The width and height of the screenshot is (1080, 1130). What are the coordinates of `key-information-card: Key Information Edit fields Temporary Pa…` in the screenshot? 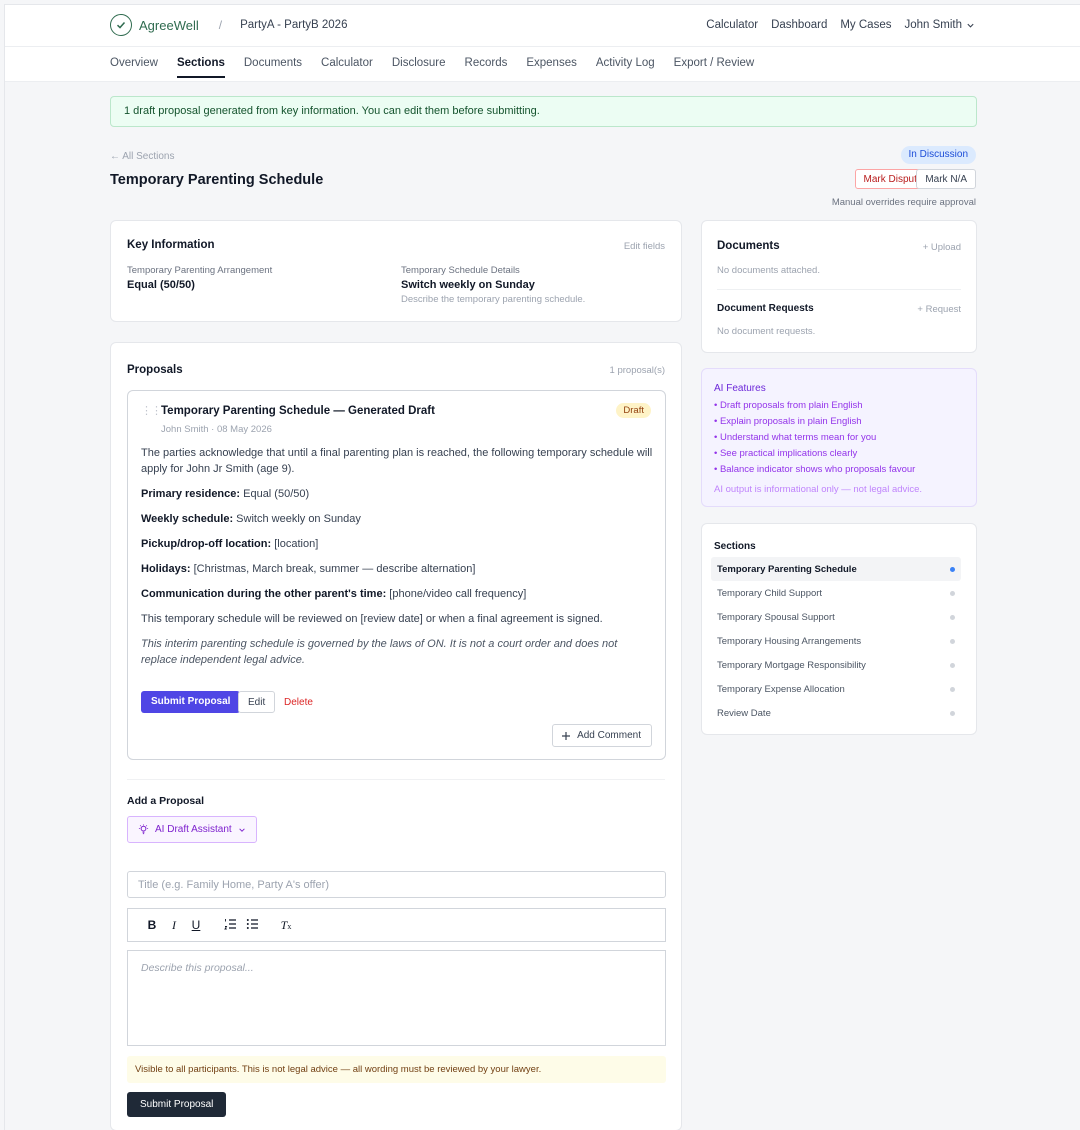 It's located at (396, 271).